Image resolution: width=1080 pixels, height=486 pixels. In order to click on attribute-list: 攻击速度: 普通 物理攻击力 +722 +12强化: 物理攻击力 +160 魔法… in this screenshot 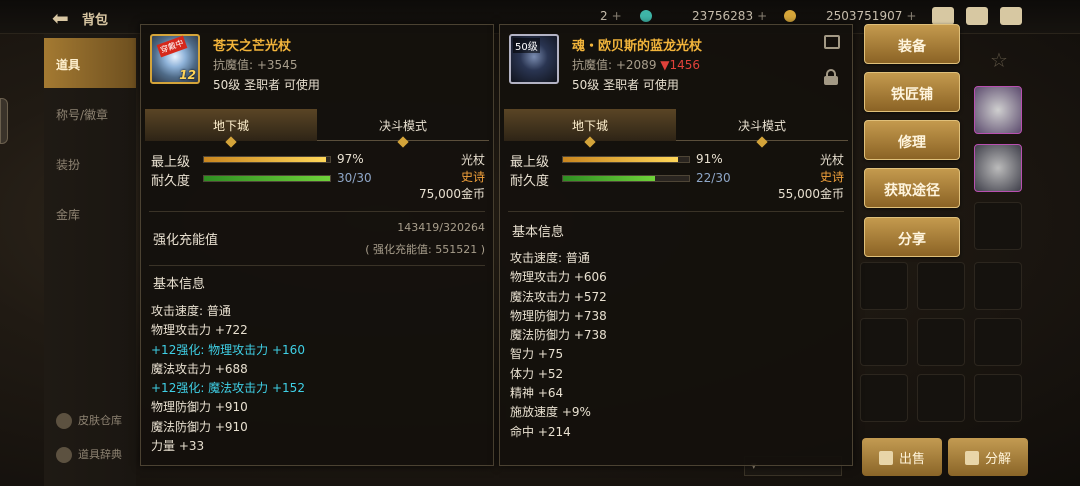, I will do `click(228, 379)`.